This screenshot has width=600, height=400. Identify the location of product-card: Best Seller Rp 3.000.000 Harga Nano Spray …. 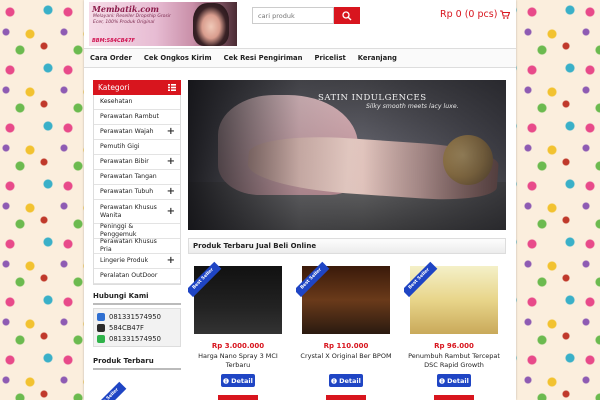
(238, 330).